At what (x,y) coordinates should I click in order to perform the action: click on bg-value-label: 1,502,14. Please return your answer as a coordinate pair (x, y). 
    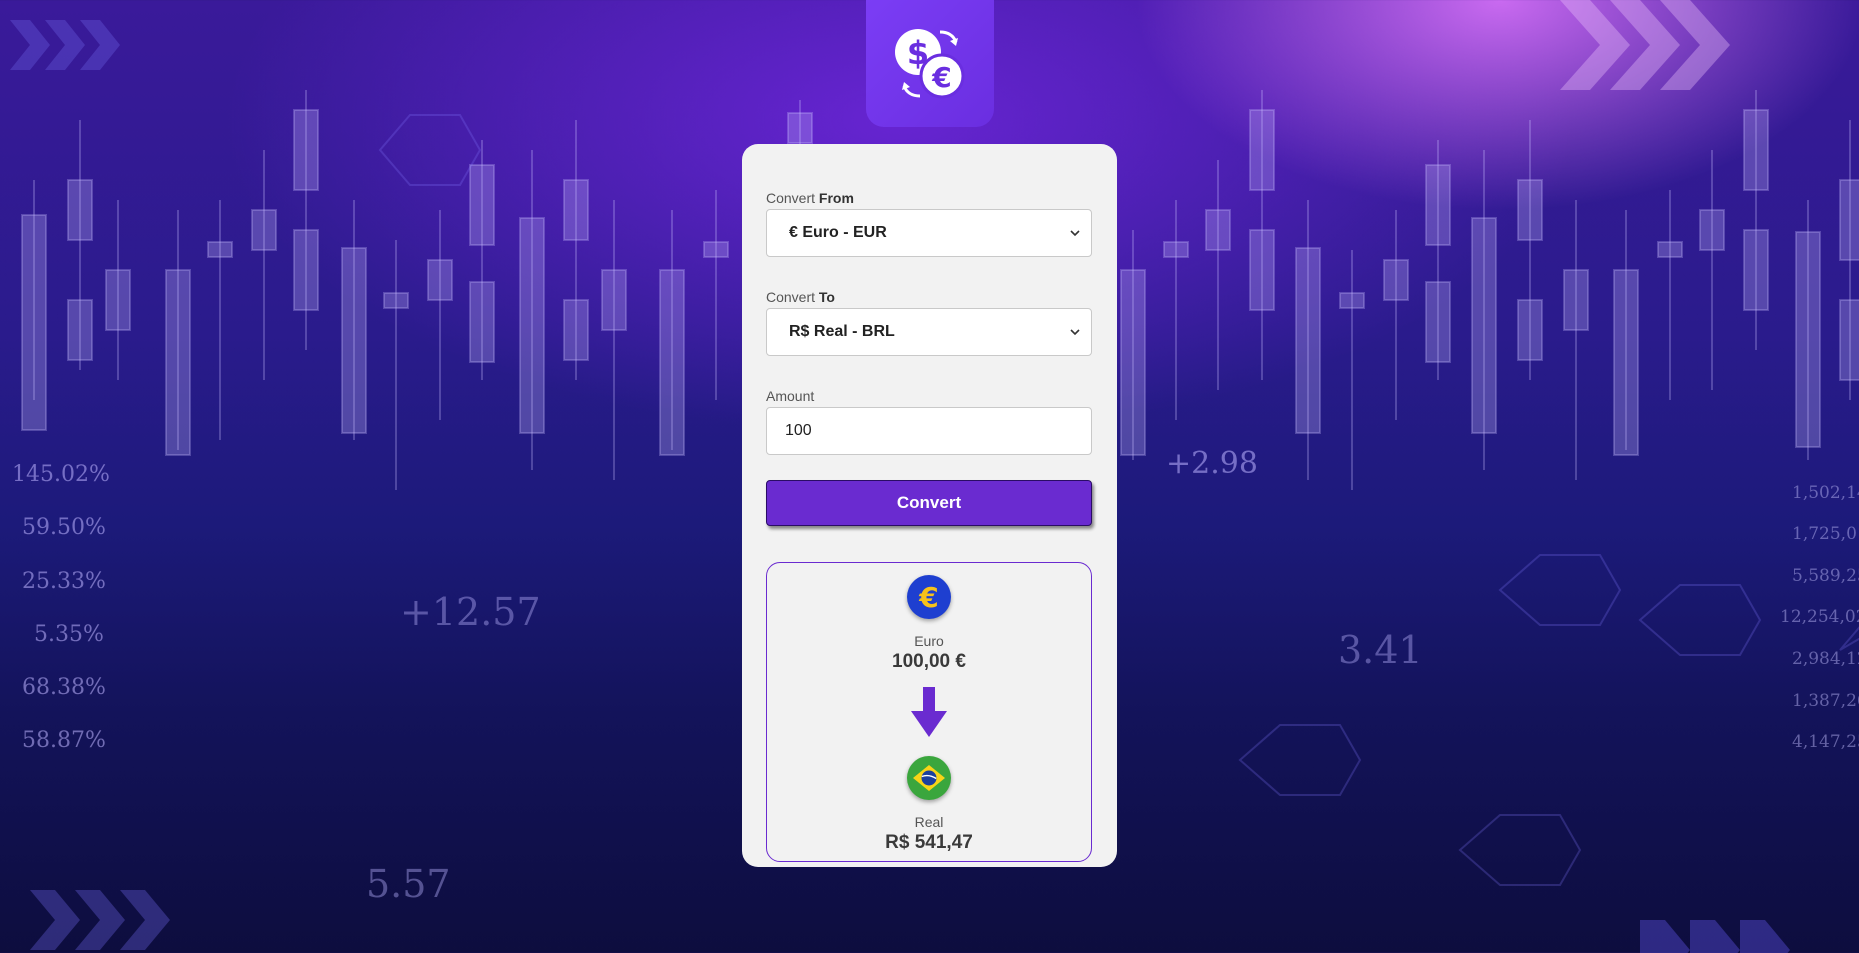
    Looking at the image, I should click on (1825, 493).